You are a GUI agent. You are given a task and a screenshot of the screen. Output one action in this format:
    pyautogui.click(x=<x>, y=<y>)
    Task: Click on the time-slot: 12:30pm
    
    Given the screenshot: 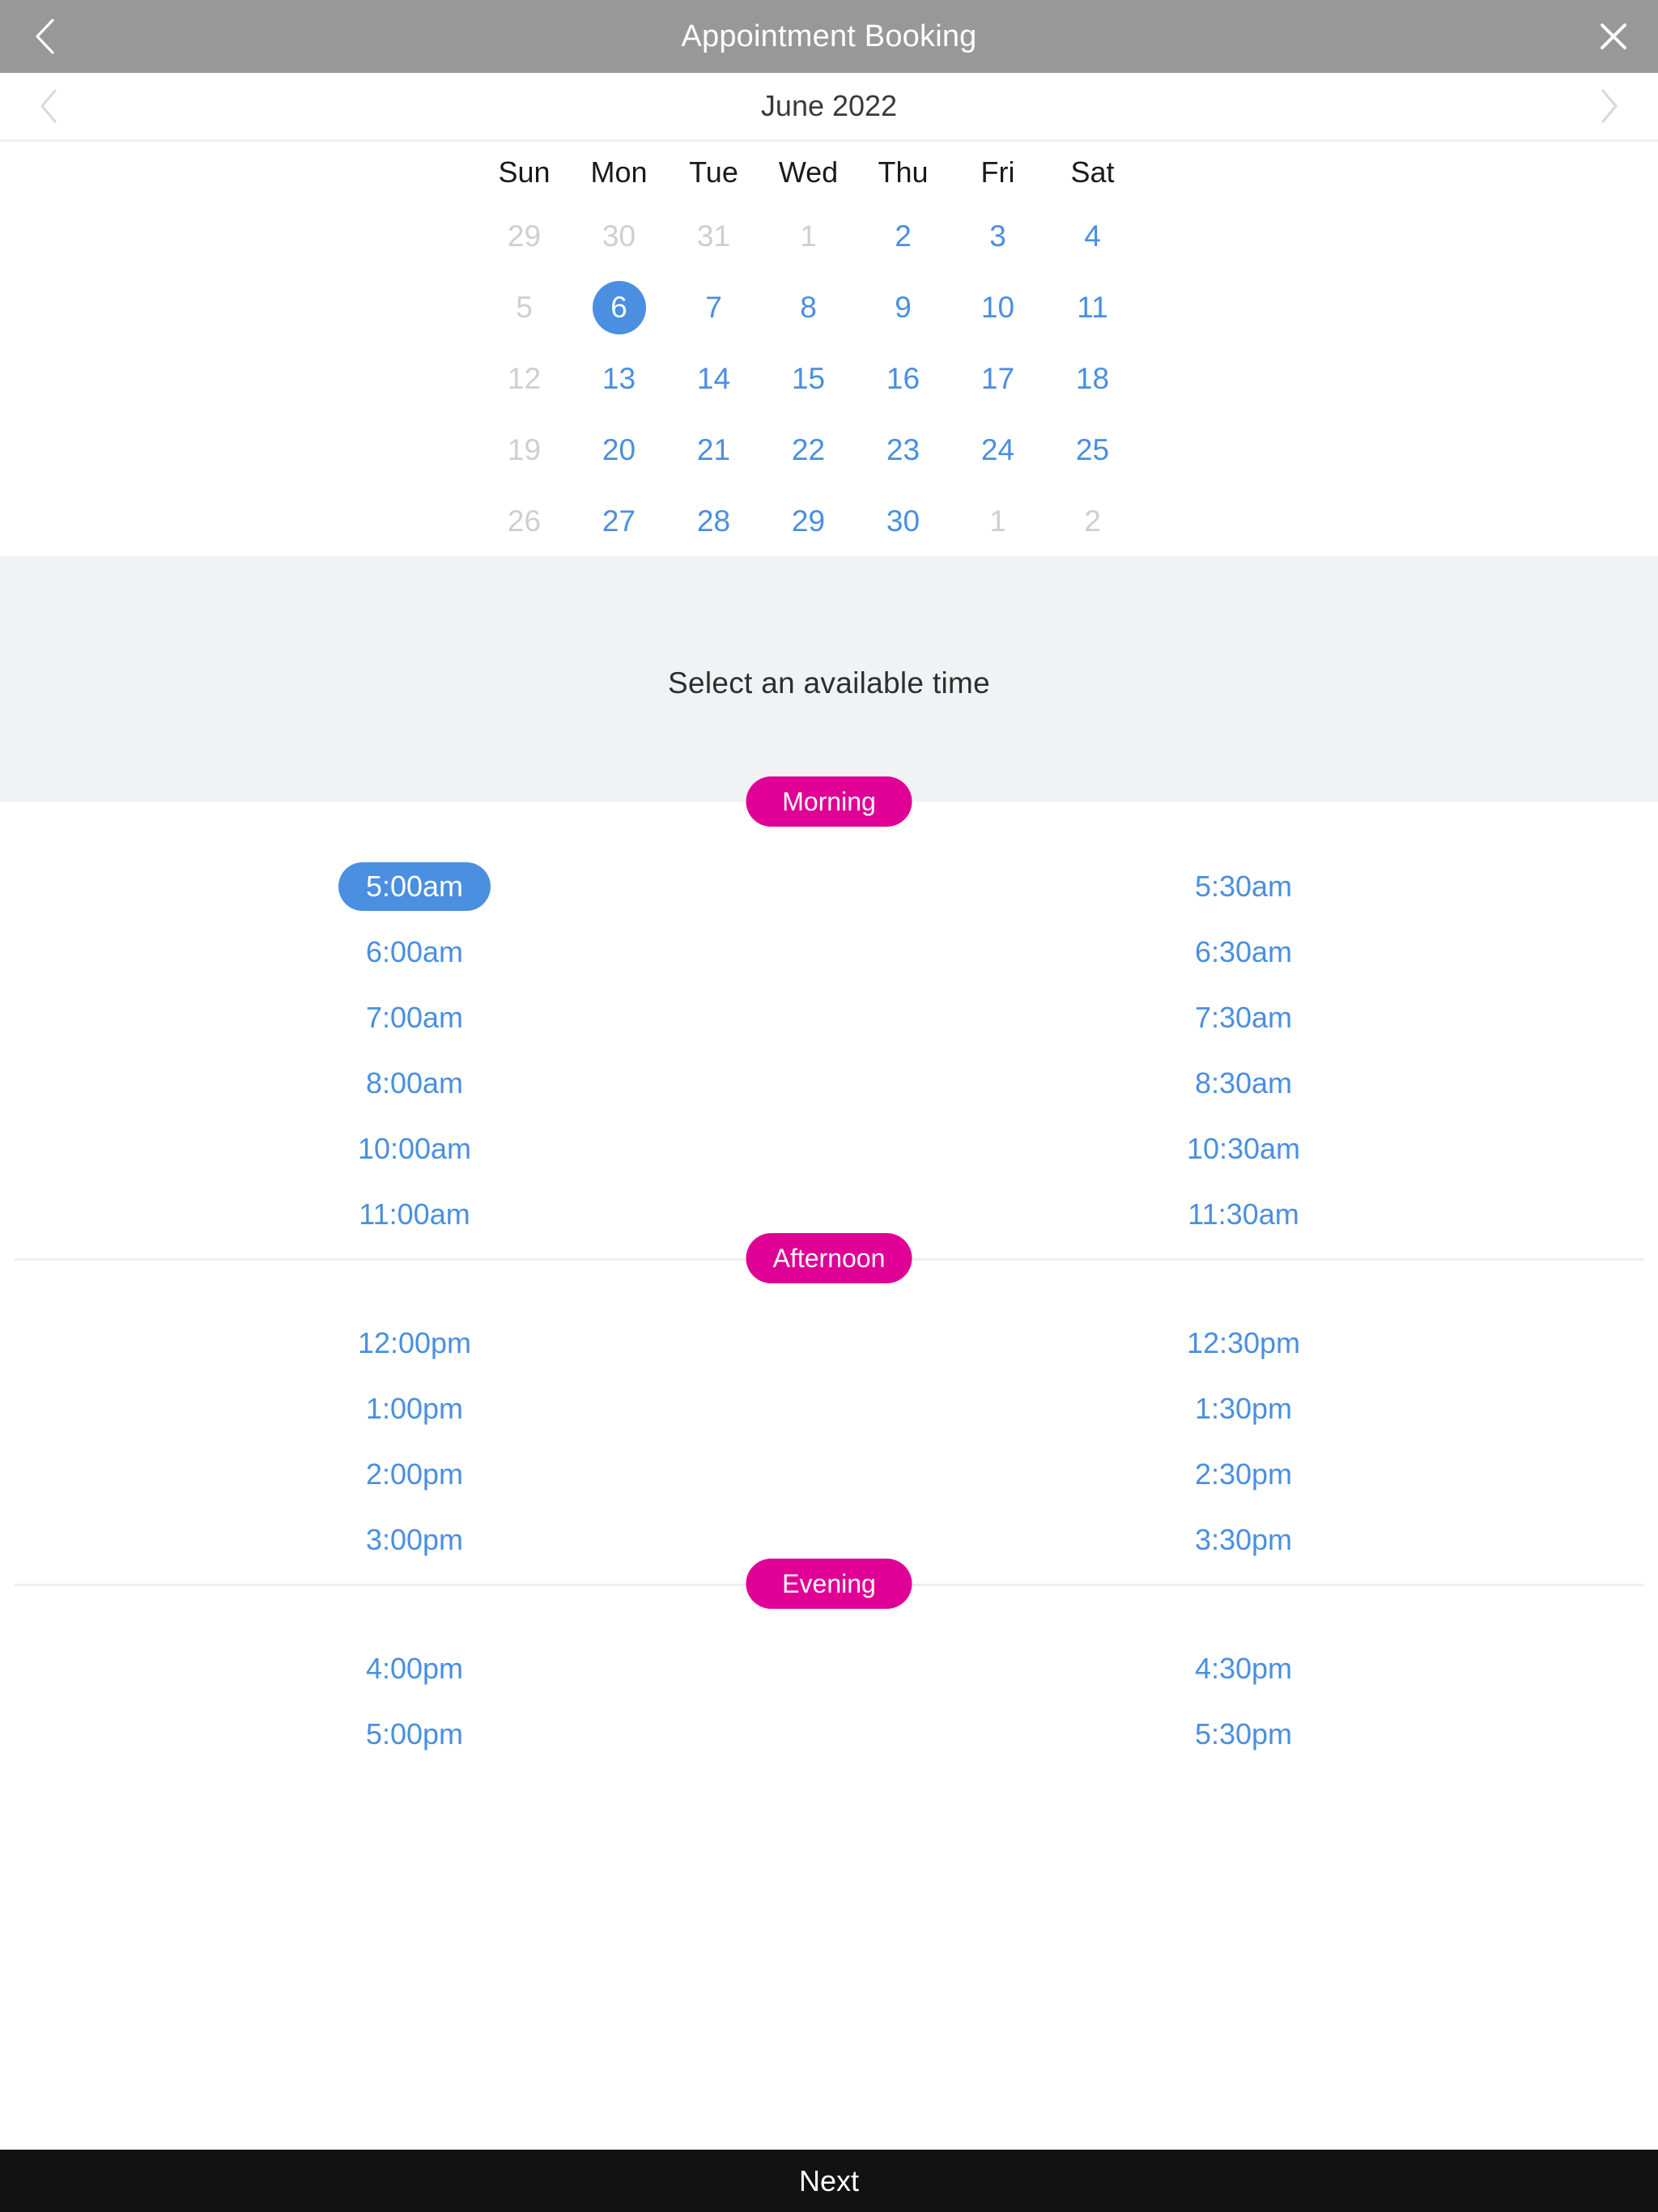 What is the action you would take?
    pyautogui.click(x=1243, y=1344)
    